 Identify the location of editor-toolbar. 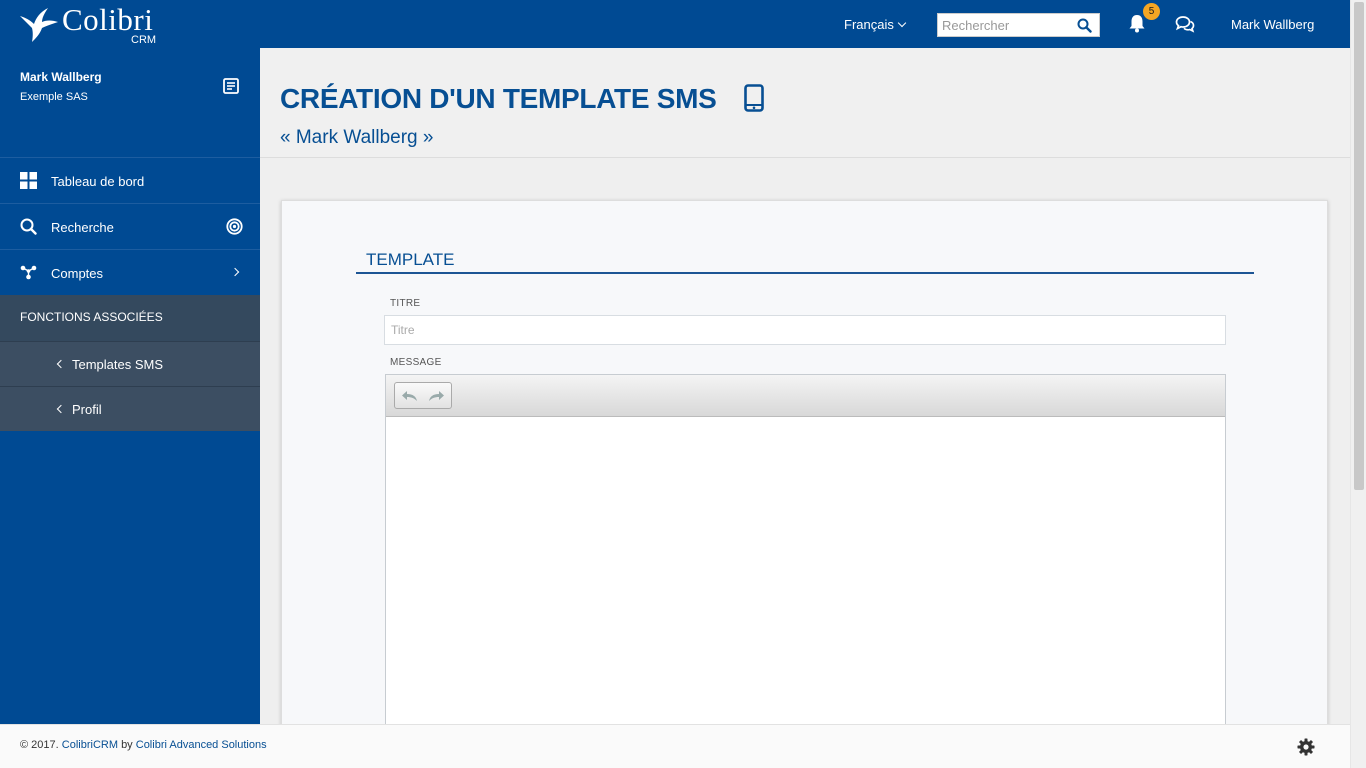
(805, 396).